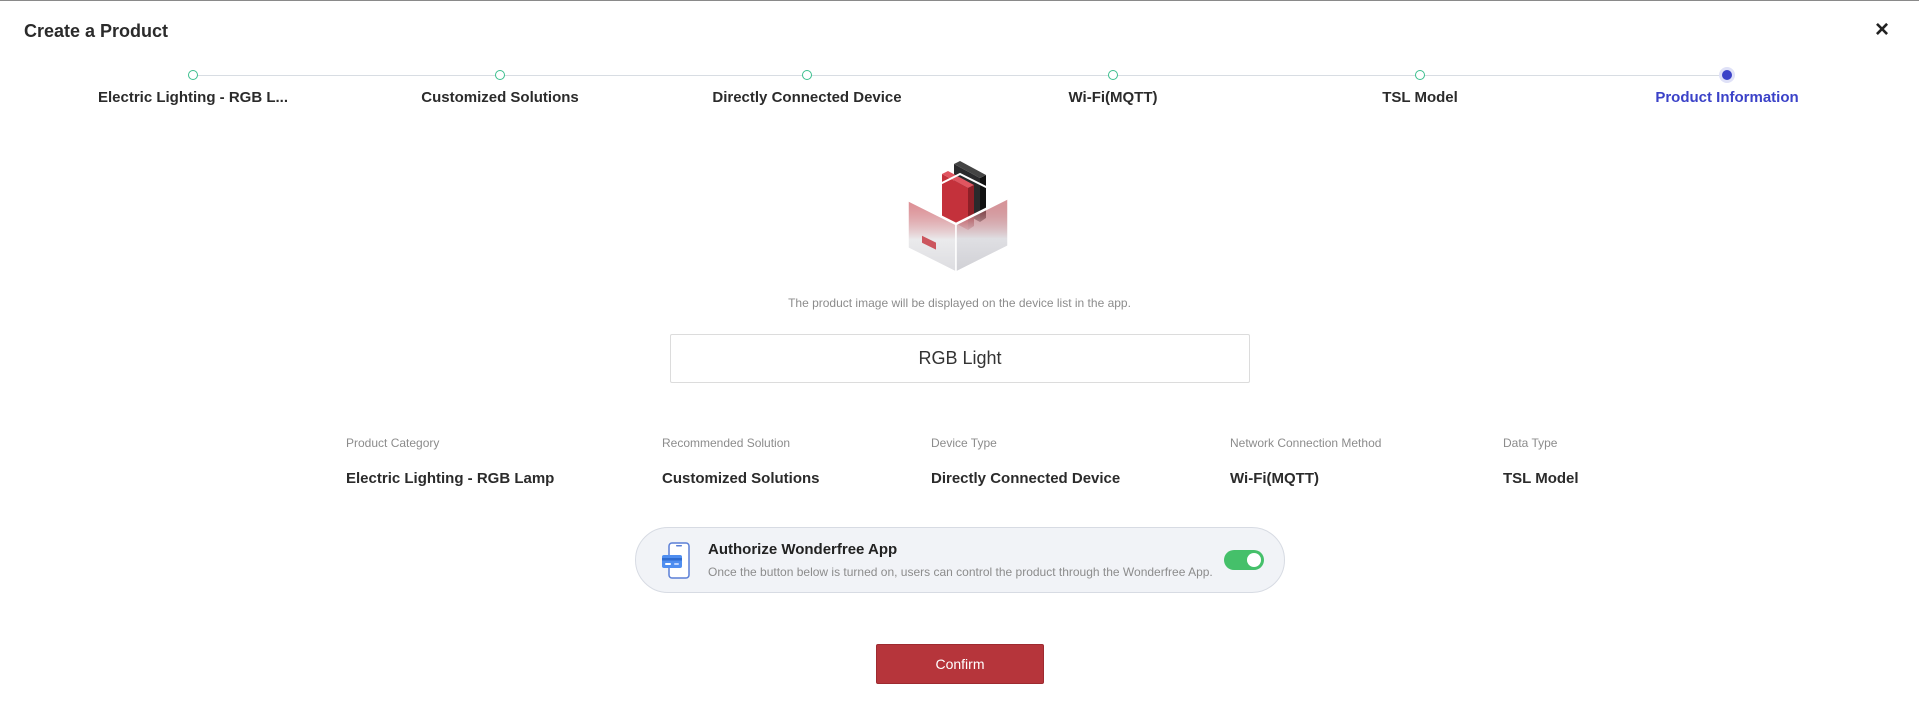 The width and height of the screenshot is (1919, 701). Describe the element at coordinates (1541, 461) in the screenshot. I see `info-data-type: Data Type TSL Model` at that location.